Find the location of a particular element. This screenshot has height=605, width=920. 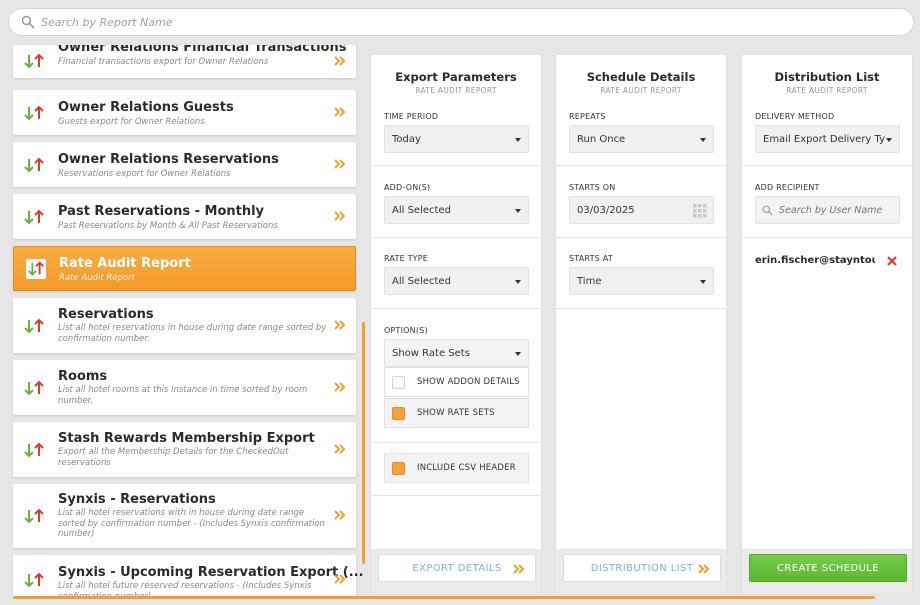

list-scrollbar is located at coordinates (363, 443).